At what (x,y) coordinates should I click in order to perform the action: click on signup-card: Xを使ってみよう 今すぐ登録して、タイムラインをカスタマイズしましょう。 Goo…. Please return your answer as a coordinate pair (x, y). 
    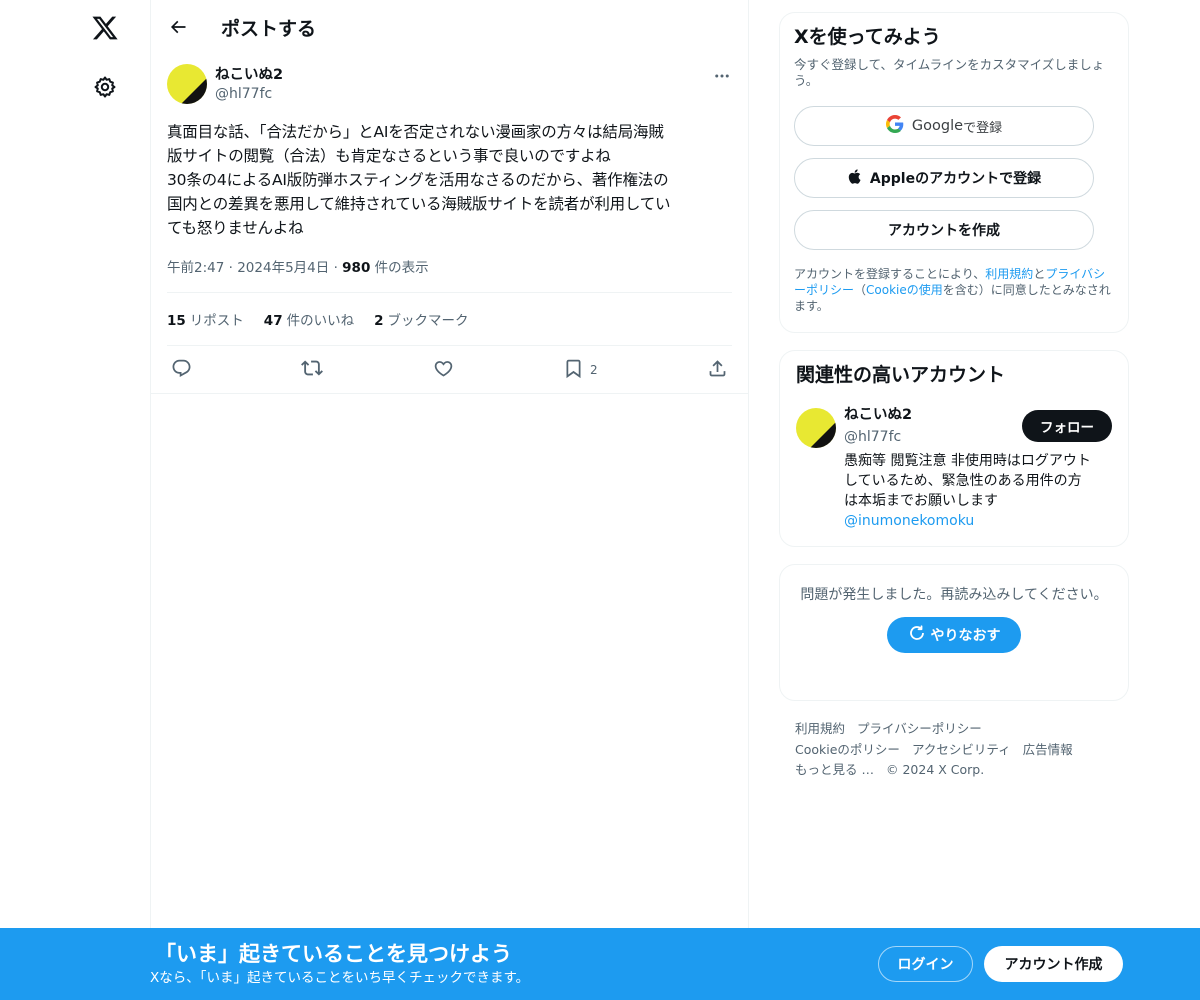
    Looking at the image, I should click on (954, 172).